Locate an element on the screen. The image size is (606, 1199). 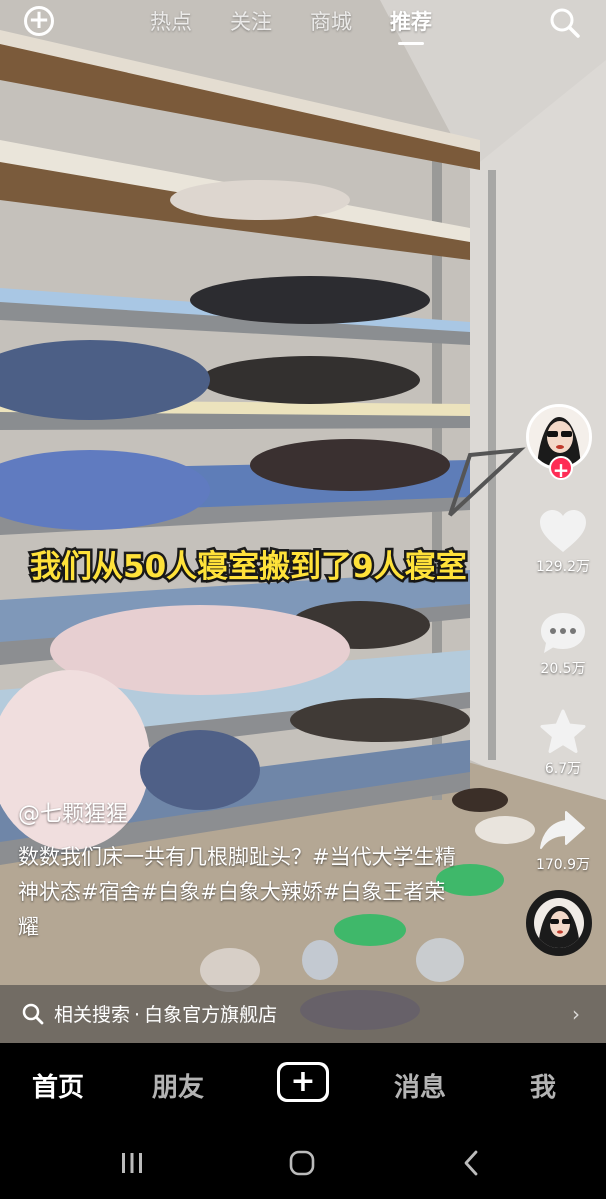
create-button: + is located at coordinates (303, 1082).